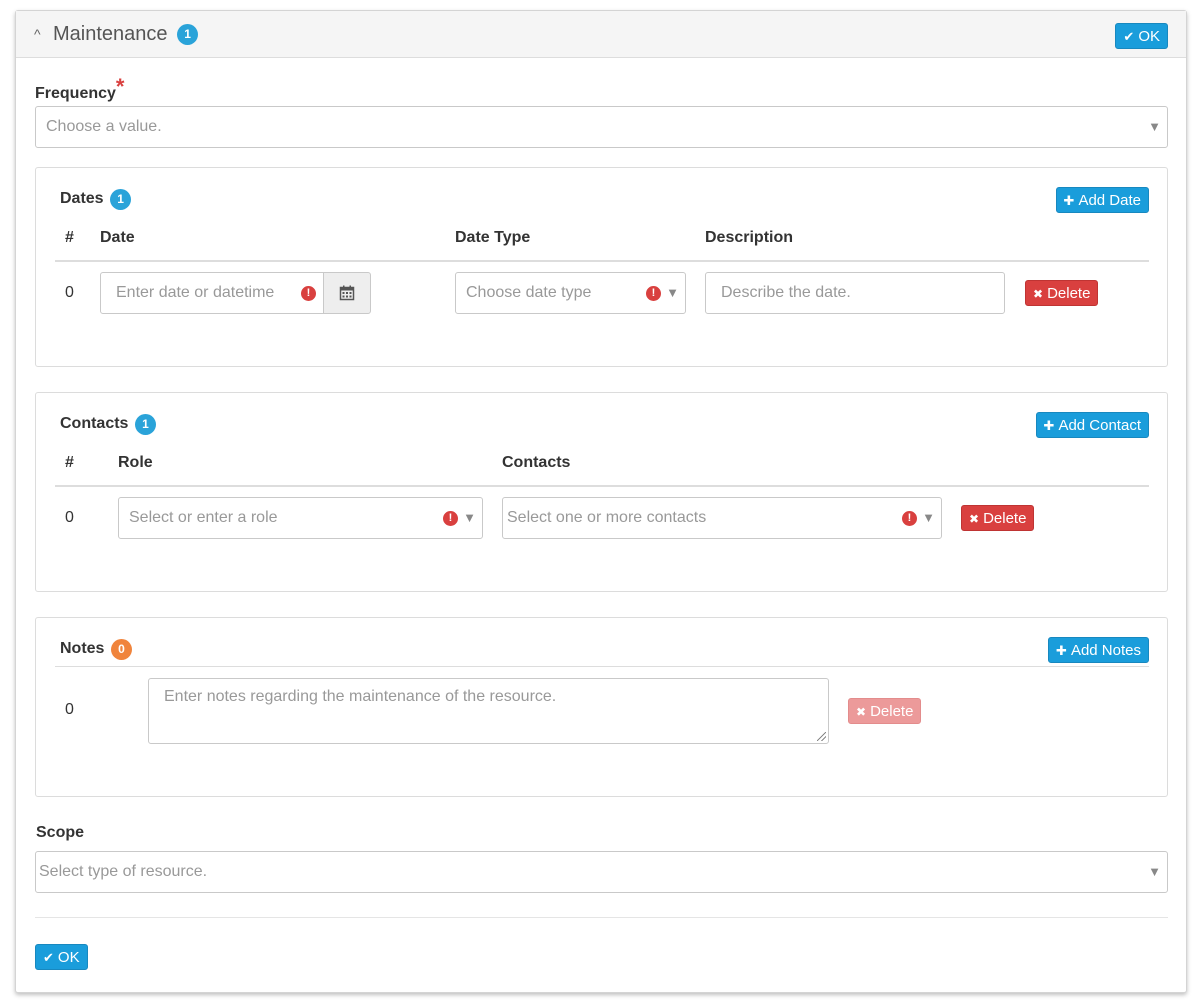 The width and height of the screenshot is (1200, 1005). Describe the element at coordinates (786, 292) in the screenshot. I see `date-description-placeholder: Describe the date.` at that location.